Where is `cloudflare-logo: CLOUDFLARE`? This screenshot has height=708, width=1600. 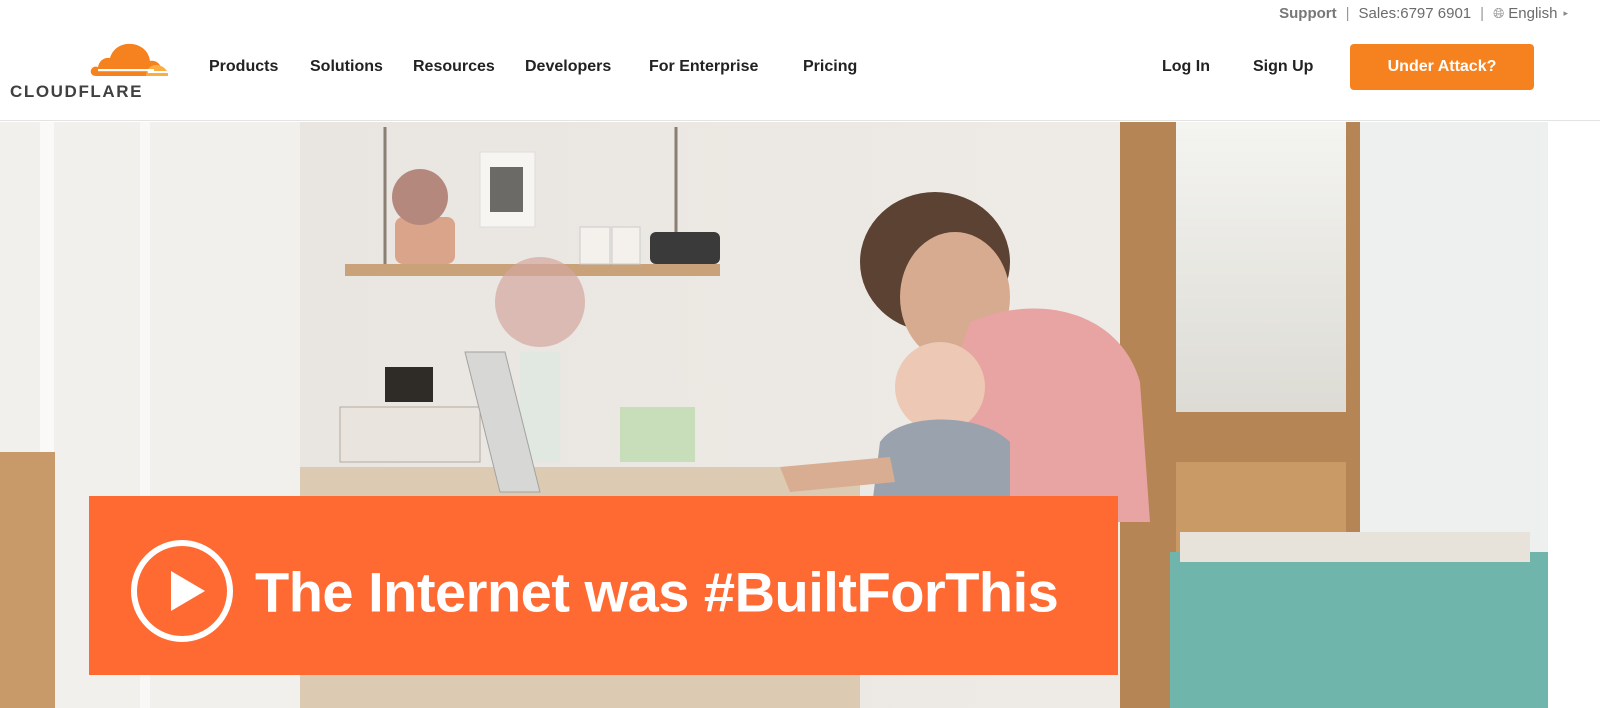
cloudflare-logo: CLOUDFLARE is located at coordinates (90, 70).